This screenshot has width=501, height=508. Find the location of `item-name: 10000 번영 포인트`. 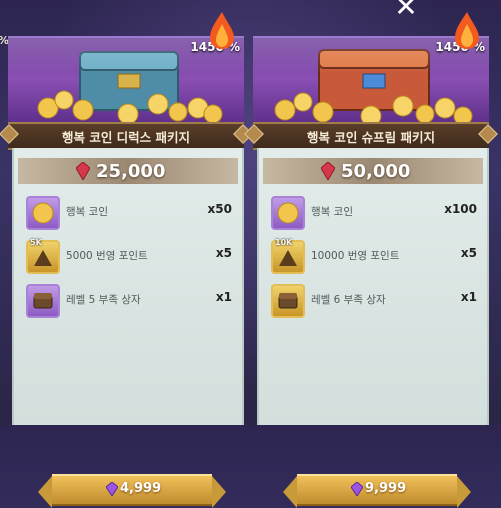

item-name: 10000 번영 포인트 is located at coordinates (355, 256).